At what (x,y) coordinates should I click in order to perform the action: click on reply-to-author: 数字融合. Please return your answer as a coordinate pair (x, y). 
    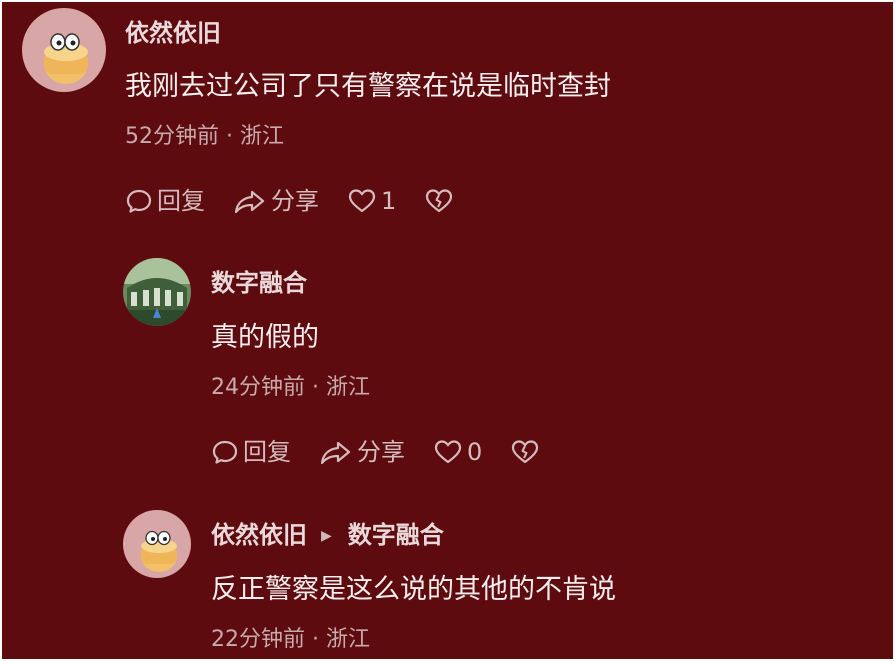
    Looking at the image, I should click on (396, 535).